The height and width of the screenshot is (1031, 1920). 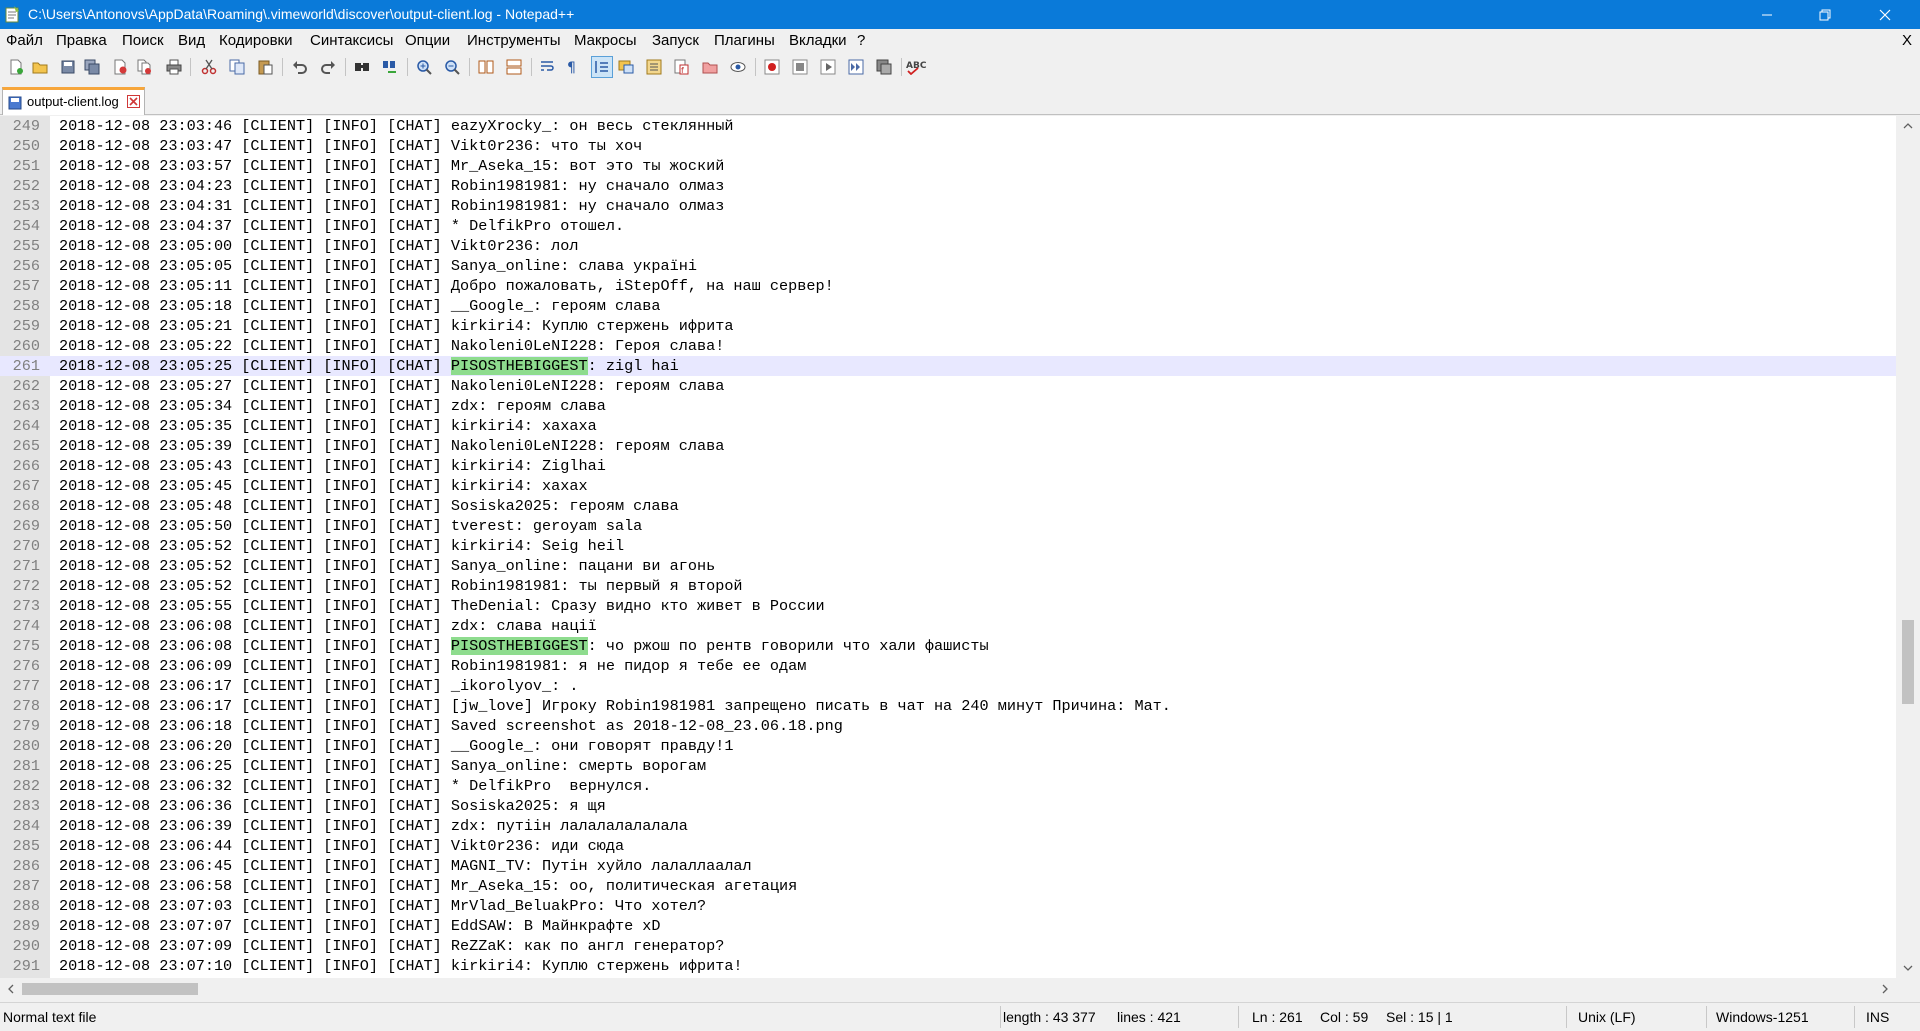 What do you see at coordinates (92, 67) in the screenshot?
I see `save-all-icon` at bounding box center [92, 67].